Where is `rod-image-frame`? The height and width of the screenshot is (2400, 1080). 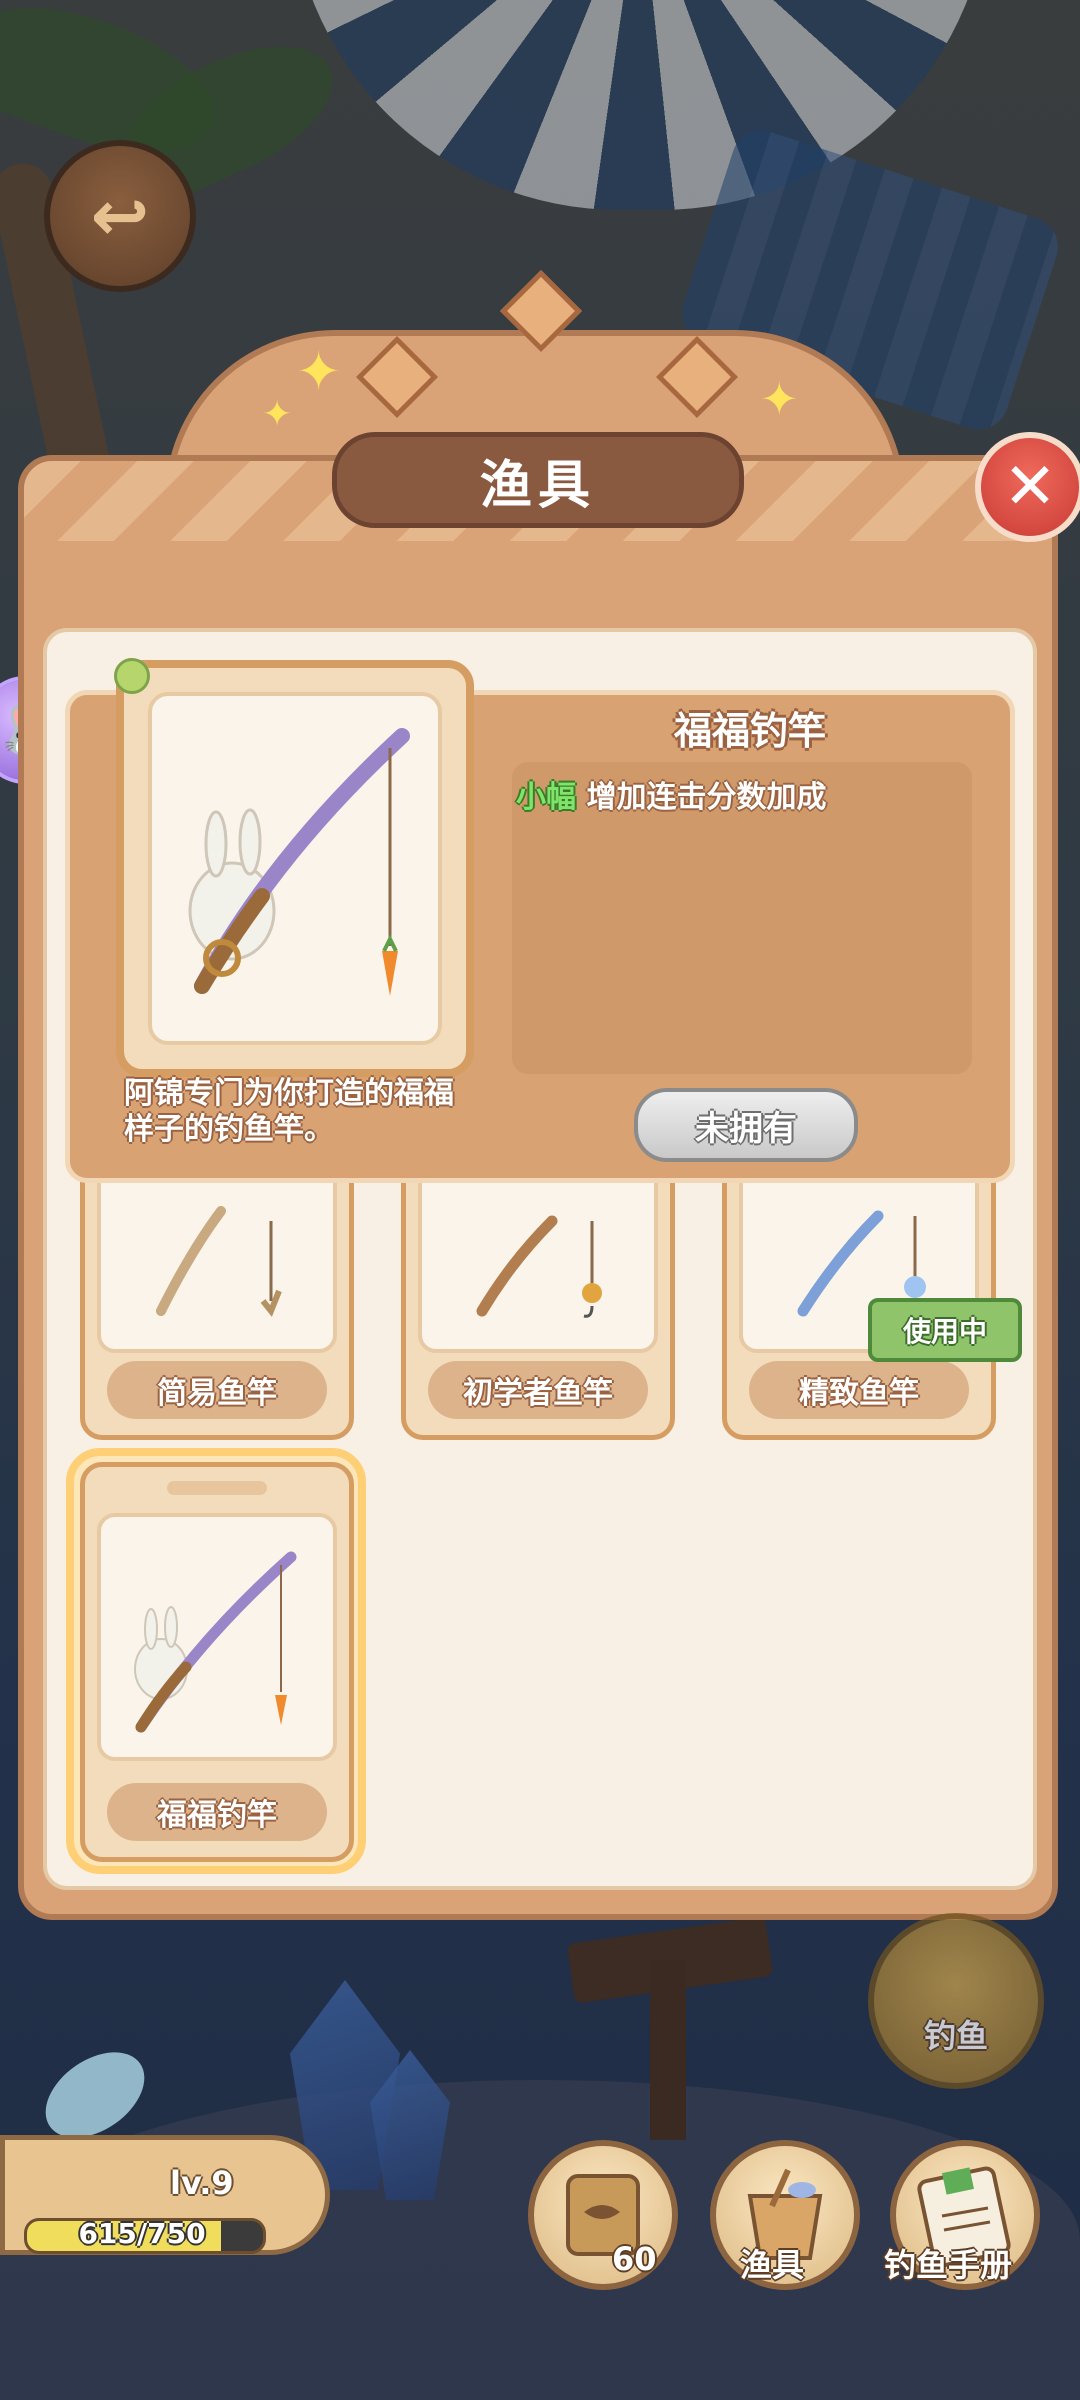 rod-image-frame is located at coordinates (295, 868).